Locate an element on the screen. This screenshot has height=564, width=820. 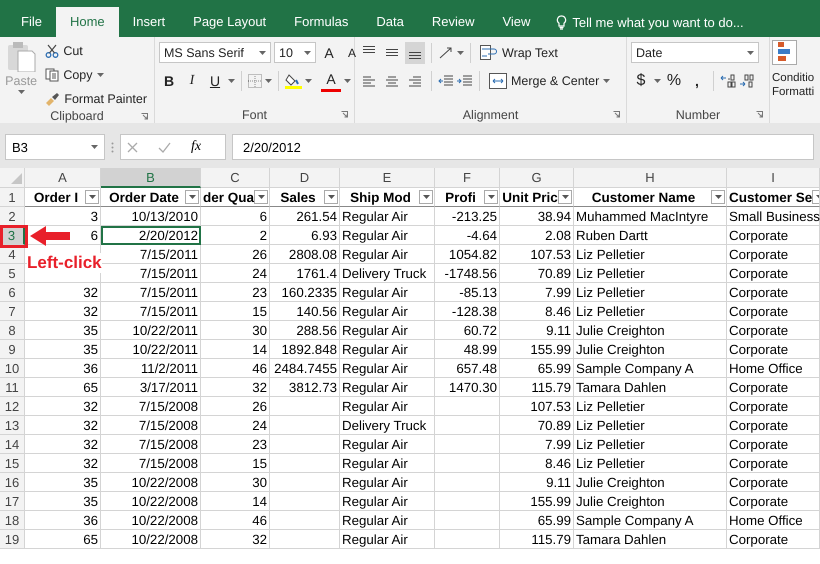
bottom-align-button is located at coordinates (415, 53).